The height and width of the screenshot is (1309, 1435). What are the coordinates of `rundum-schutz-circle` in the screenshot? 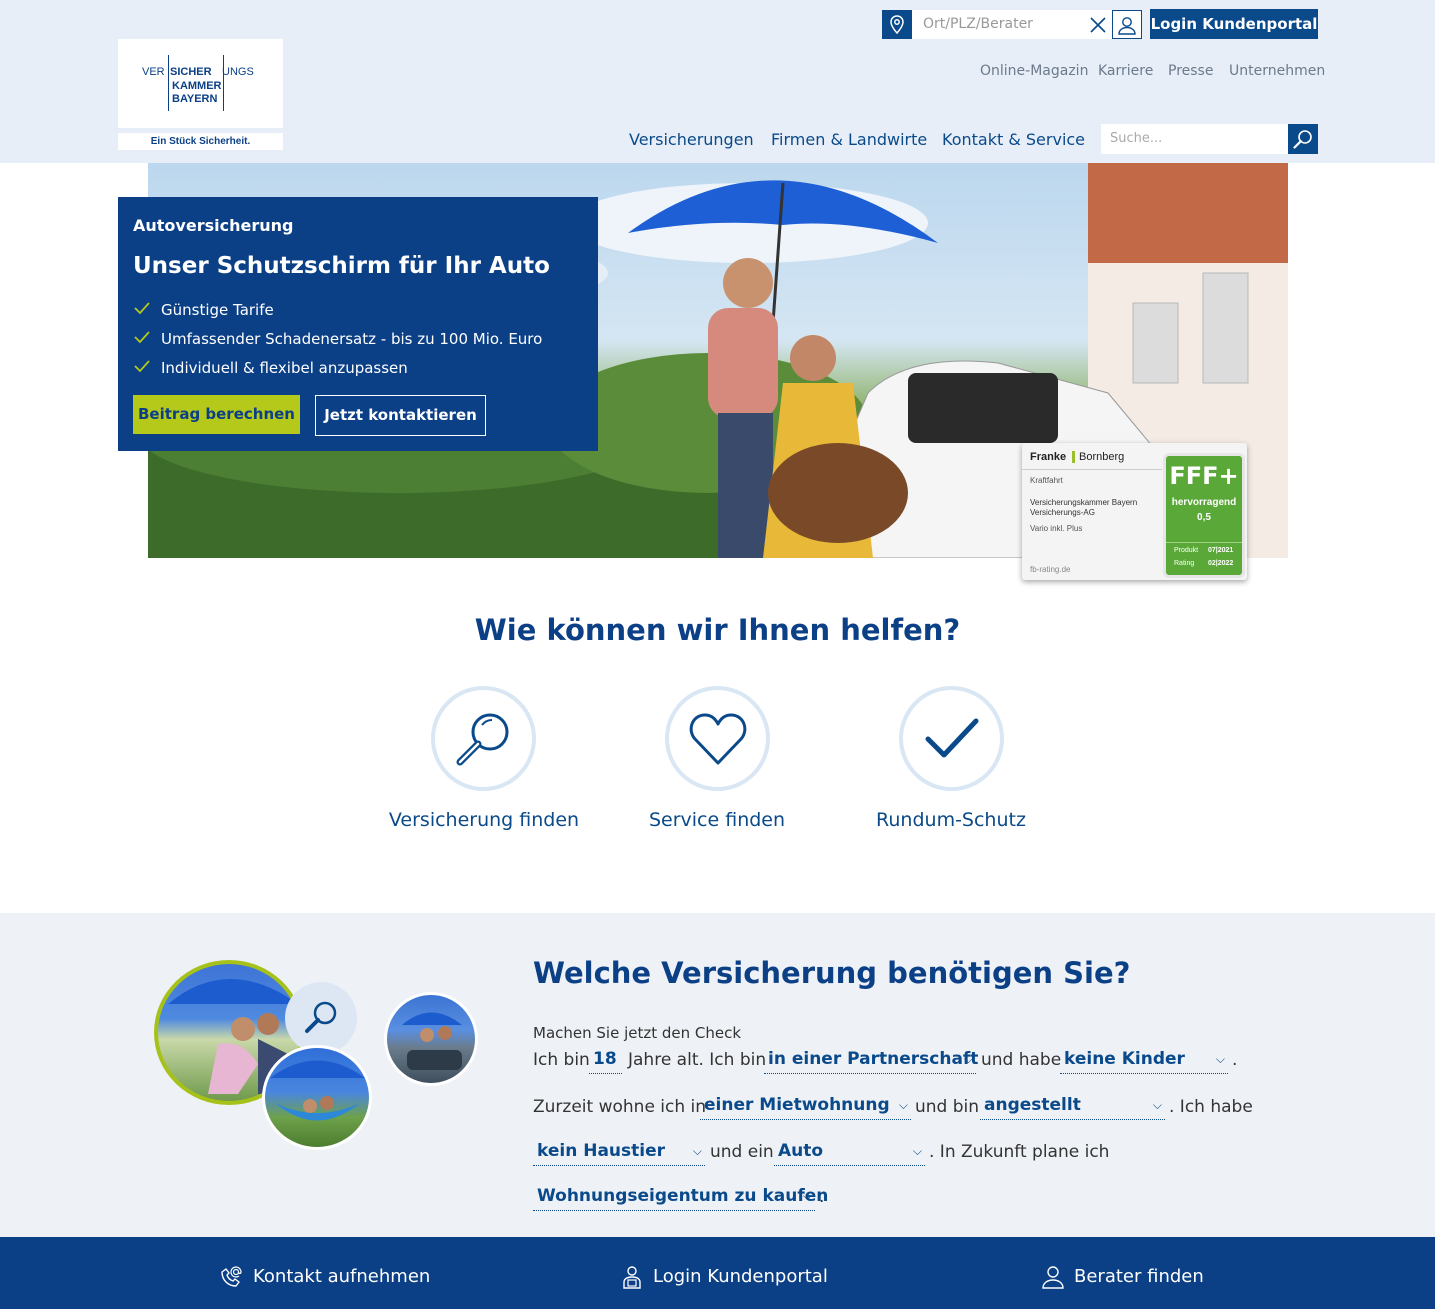 It's located at (951, 738).